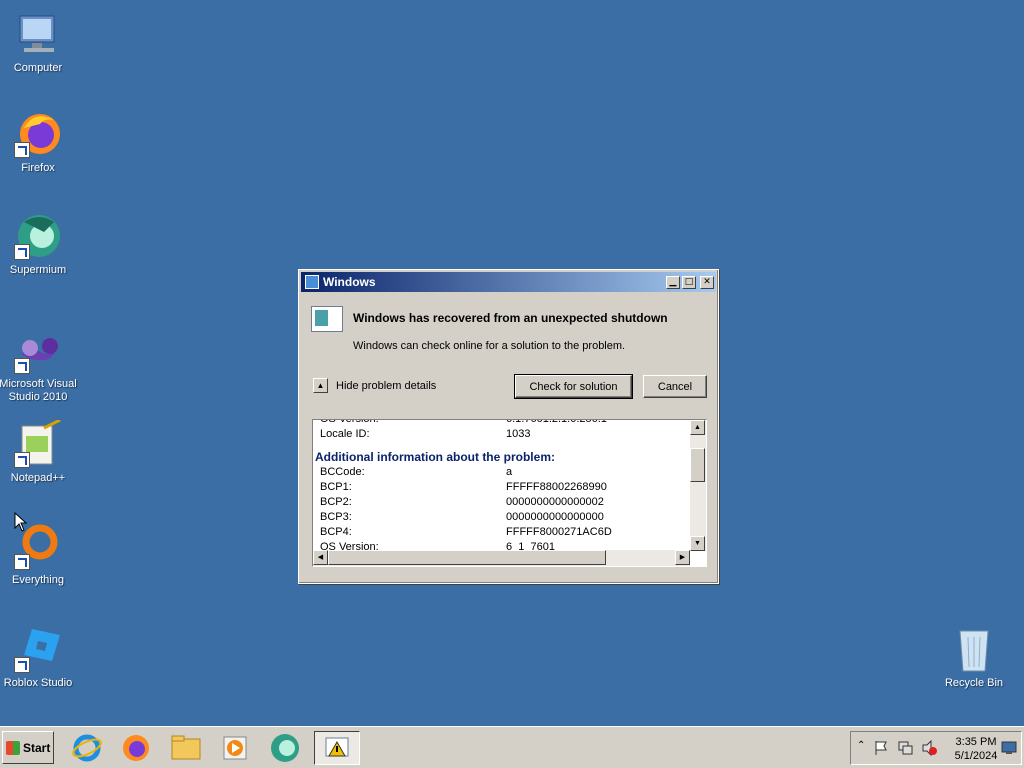 The image size is (1024, 768). I want to click on taskbar-supermium, so click(285, 748).